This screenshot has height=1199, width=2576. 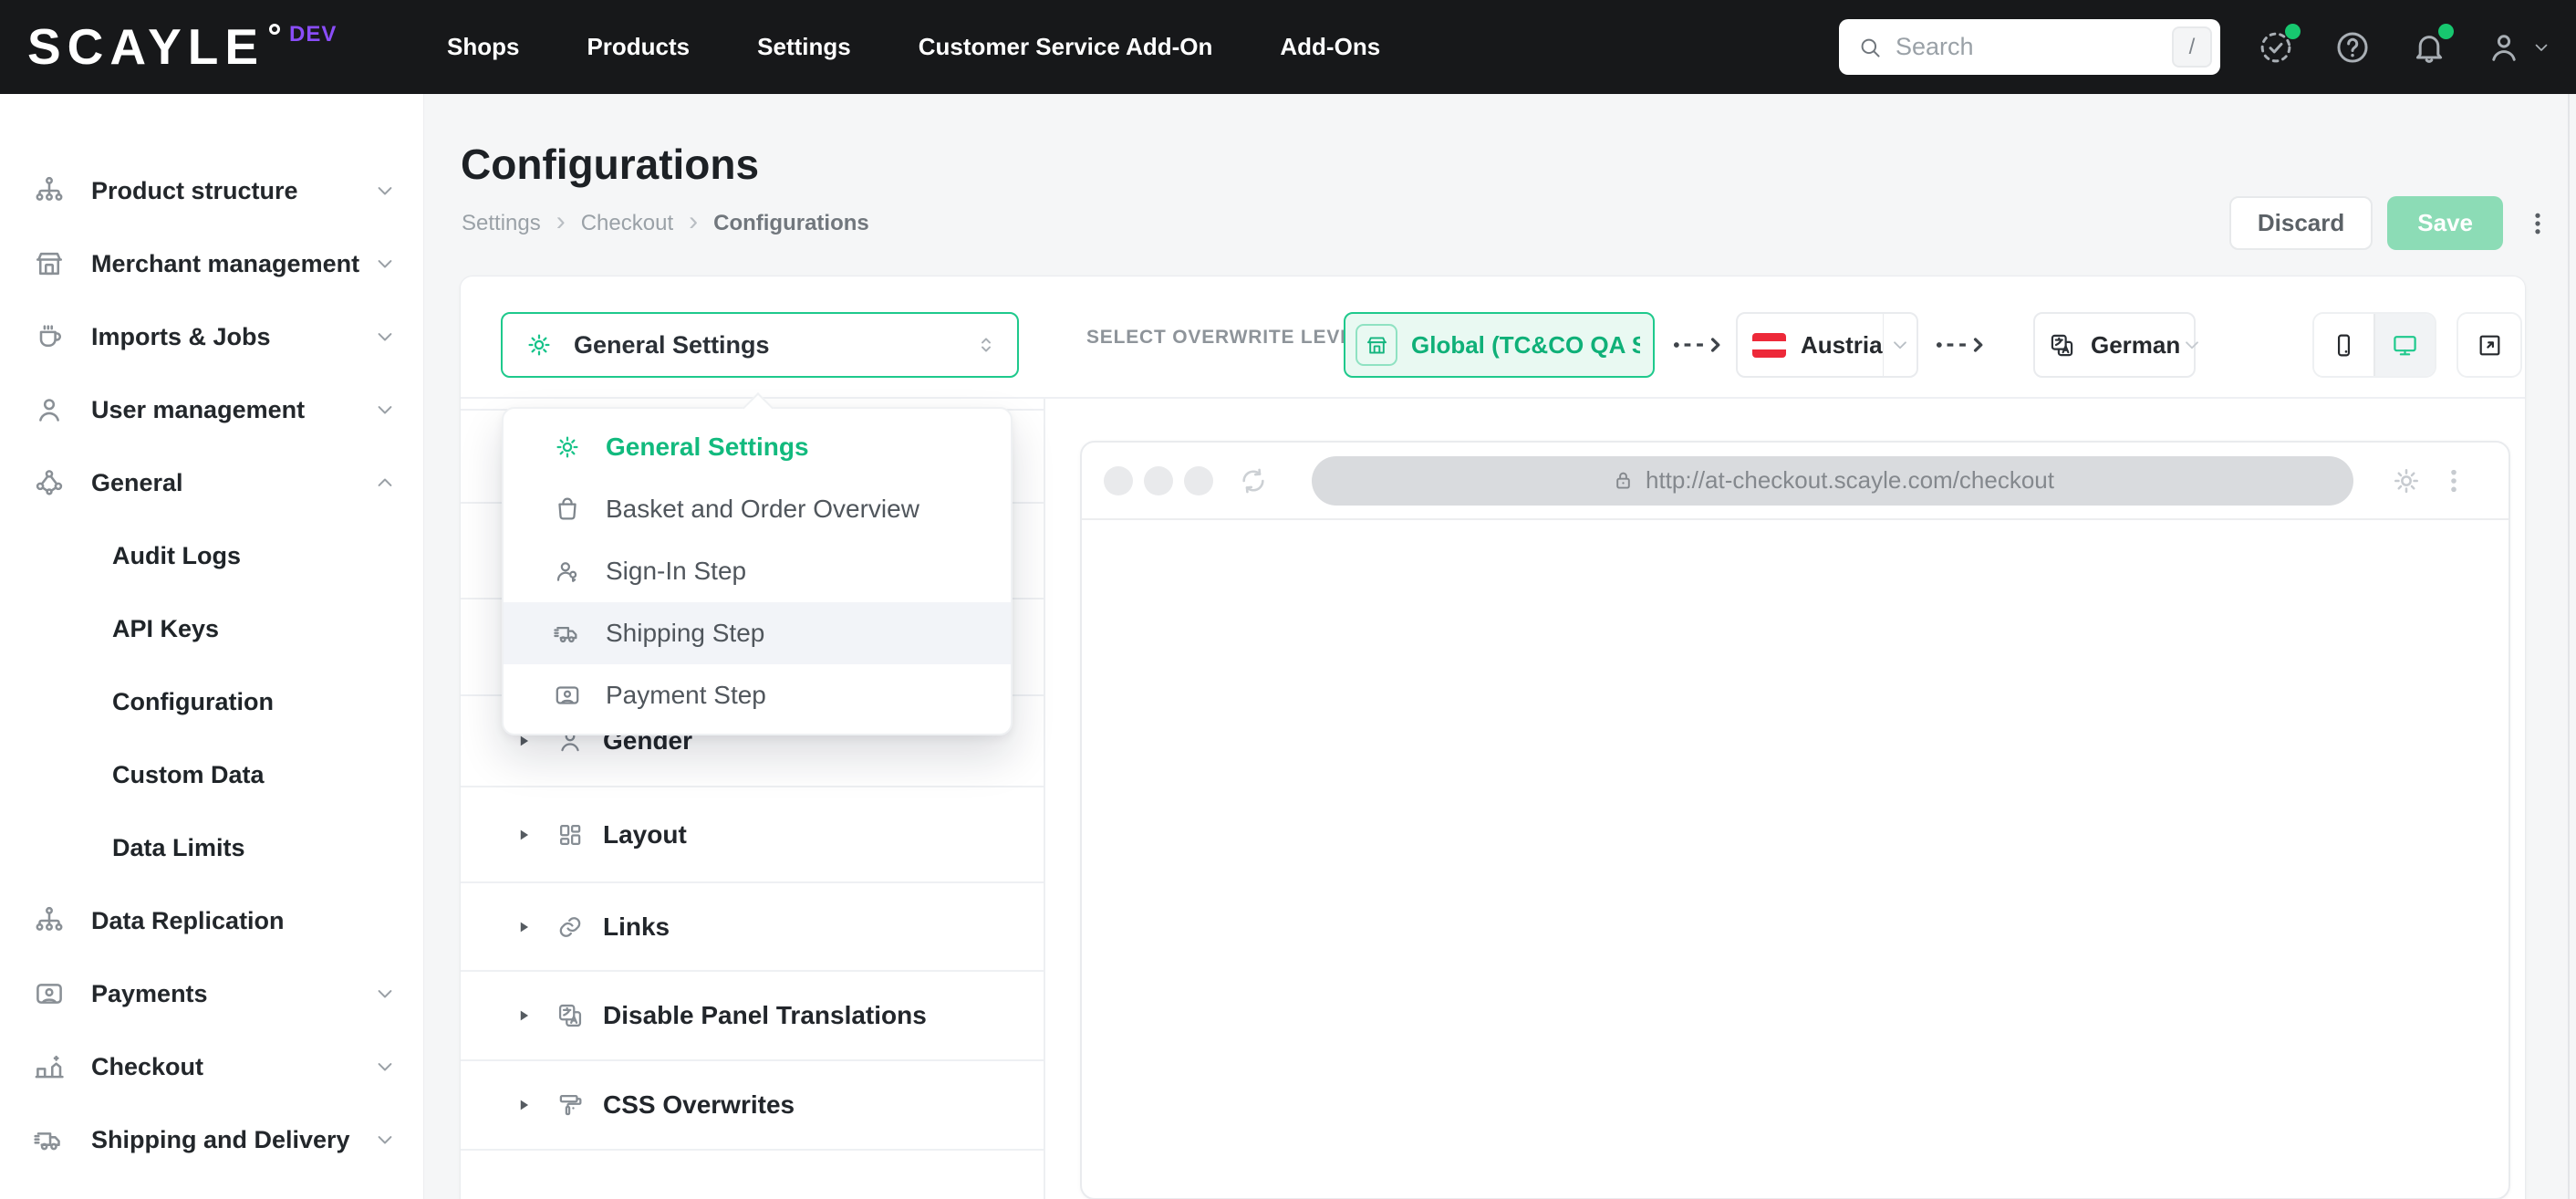 I want to click on sidebar-item-user-management: User management, so click(x=211, y=409).